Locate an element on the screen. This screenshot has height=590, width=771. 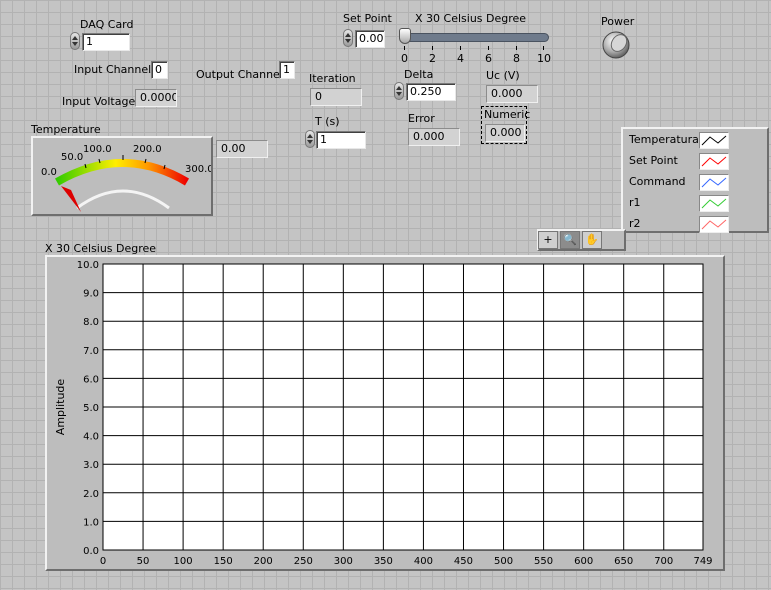
legend-item-set-point: Set Point is located at coordinates (653, 160).